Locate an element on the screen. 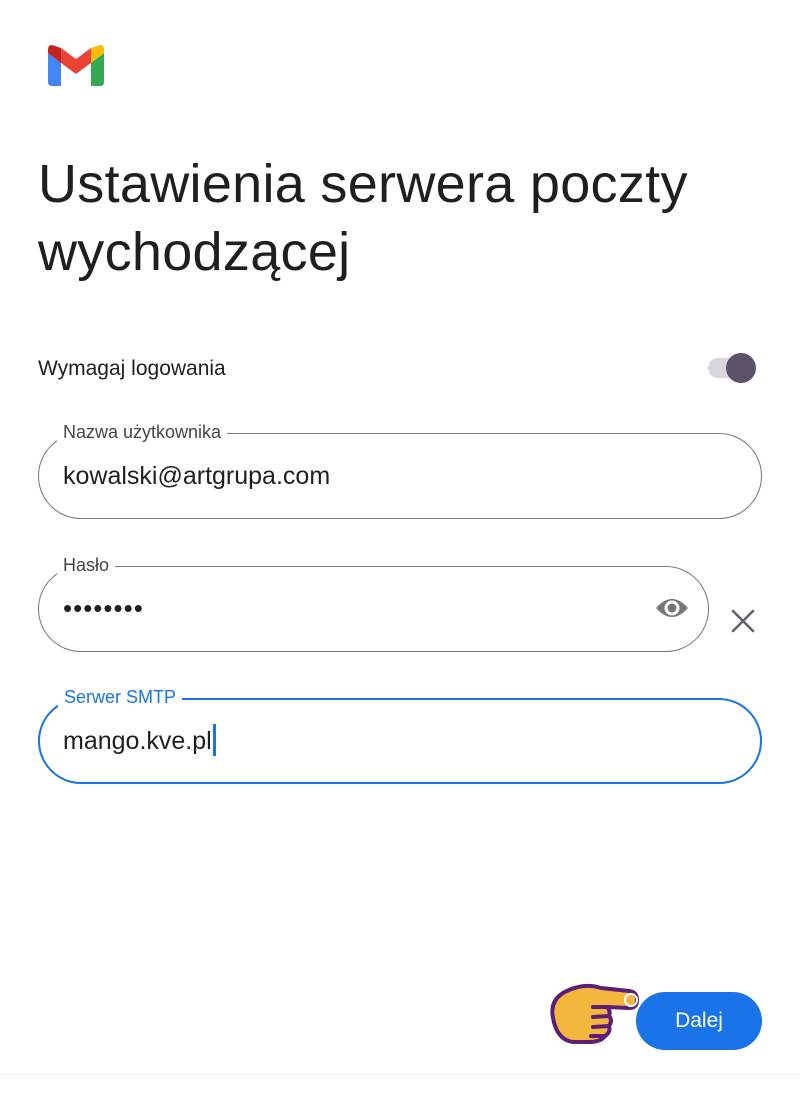 The width and height of the screenshot is (800, 1112). password-value: •••••••• is located at coordinates (103, 608).